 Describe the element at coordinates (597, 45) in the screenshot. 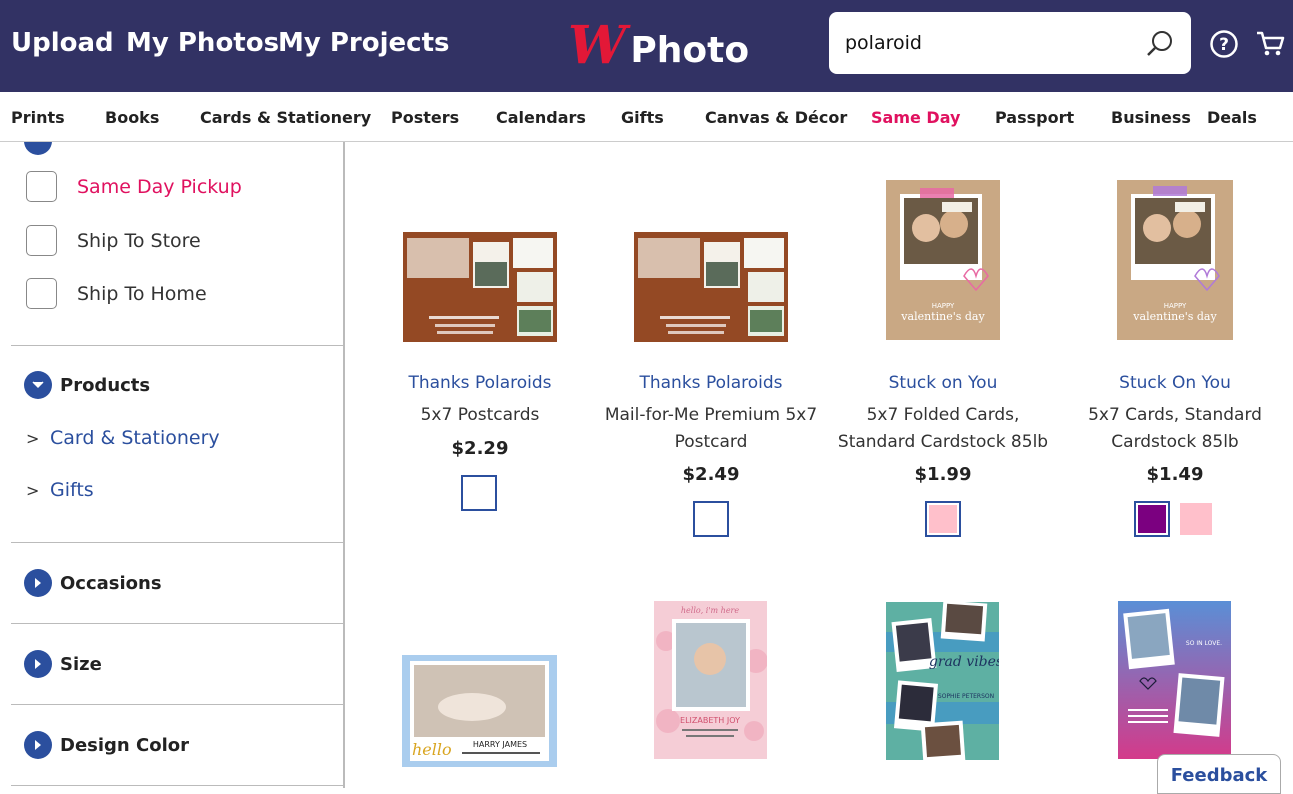

I see `walgreens-w-logo: W` at that location.